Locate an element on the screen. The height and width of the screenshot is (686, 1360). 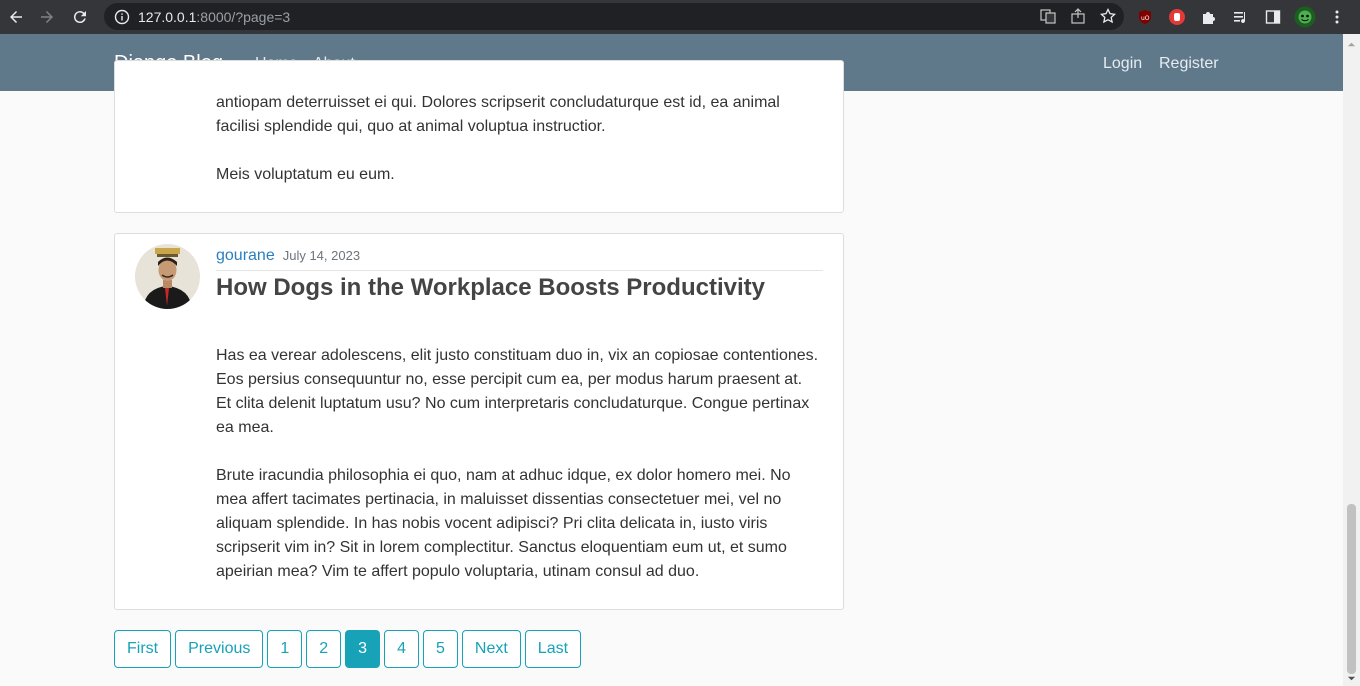
back-icon is located at coordinates (16, 17).